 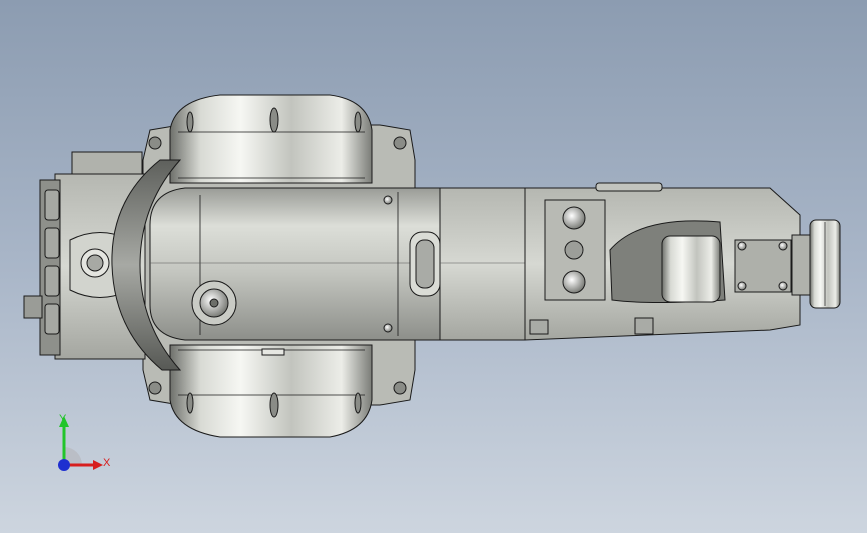 What do you see at coordinates (662, 261) in the screenshot?
I see `forearm-housing` at bounding box center [662, 261].